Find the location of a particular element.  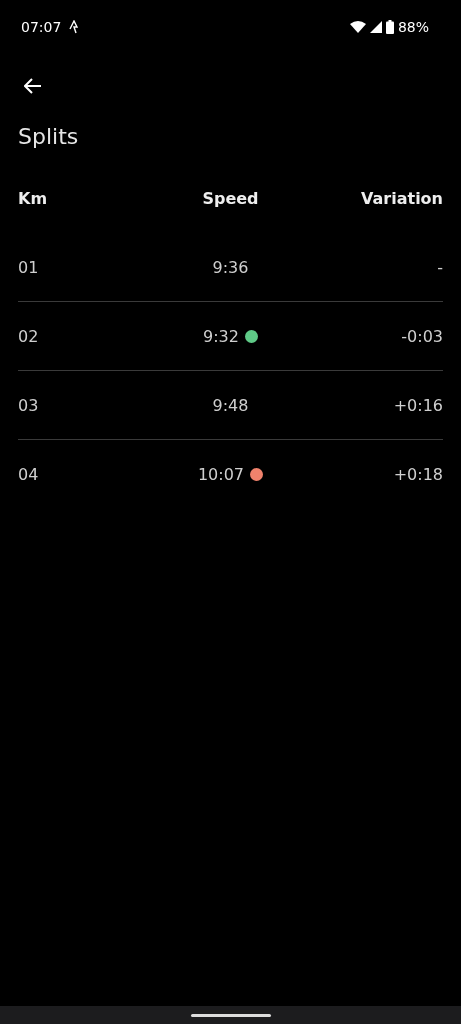

battery-percent: 88% is located at coordinates (413, 27).